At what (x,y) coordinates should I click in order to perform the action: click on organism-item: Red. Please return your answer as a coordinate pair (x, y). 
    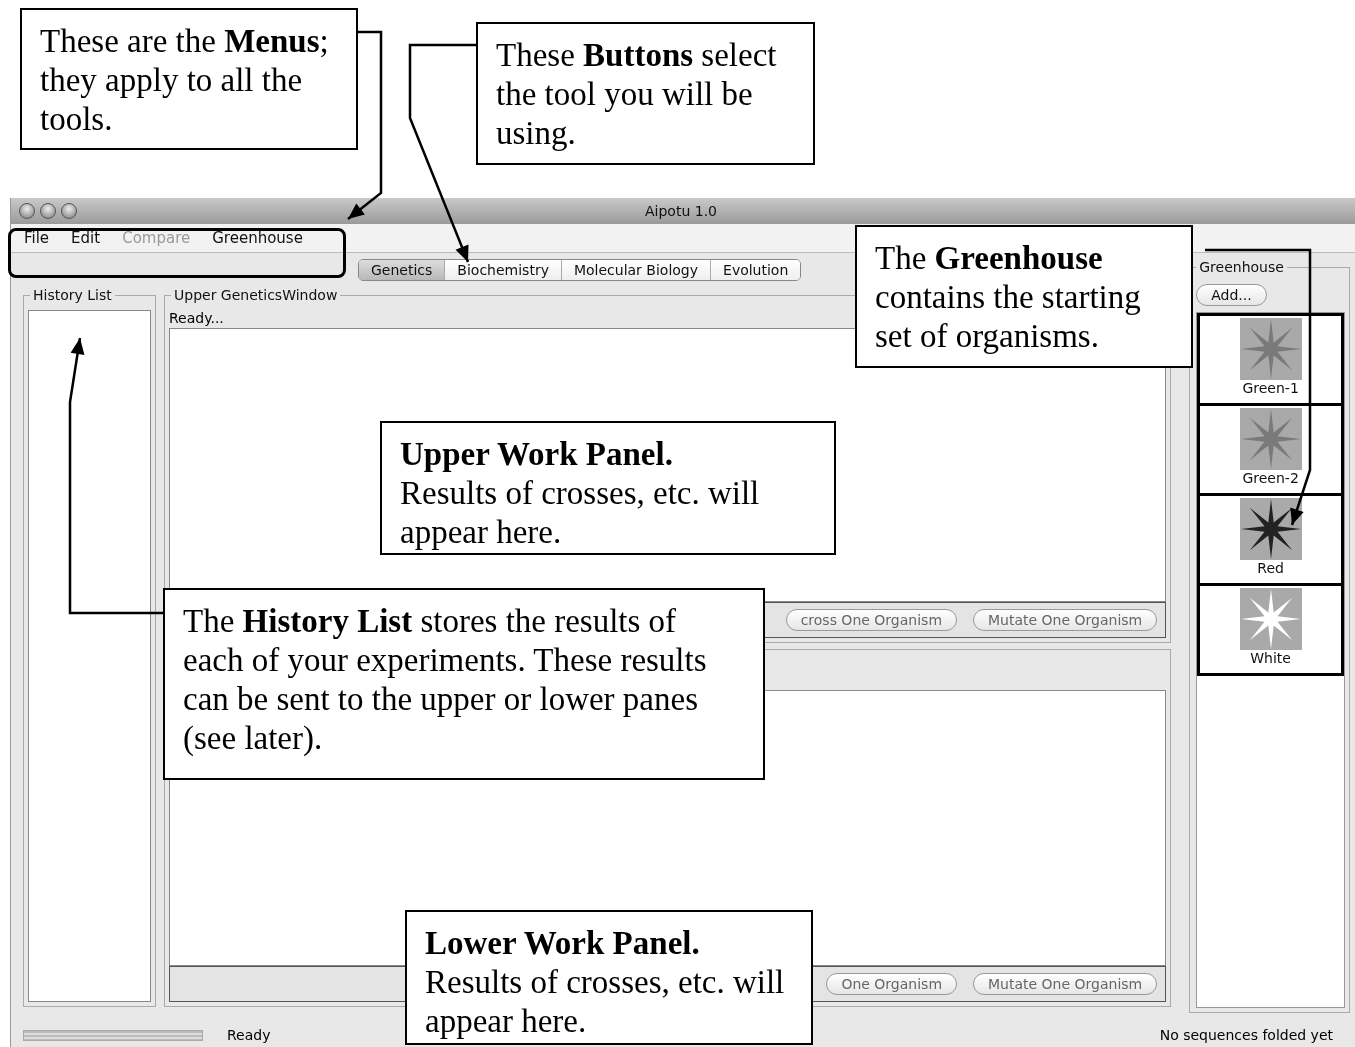
    Looking at the image, I should click on (1270, 539).